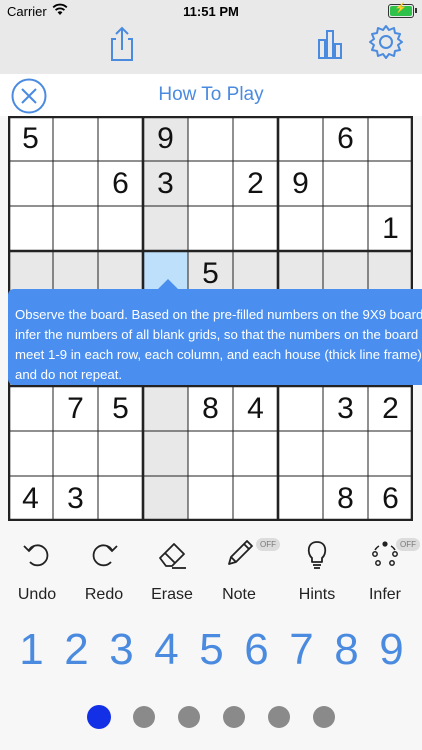  What do you see at coordinates (30, 453) in the screenshot?
I see `cell-r8-c1` at bounding box center [30, 453].